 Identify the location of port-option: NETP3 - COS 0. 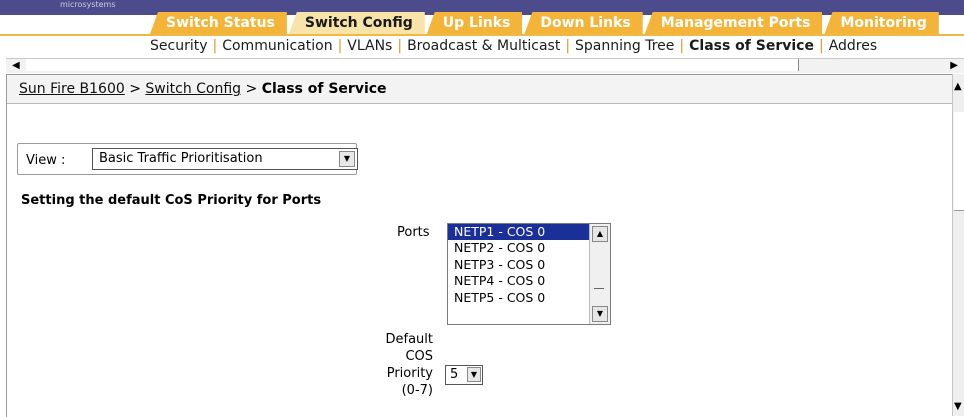
(529, 265).